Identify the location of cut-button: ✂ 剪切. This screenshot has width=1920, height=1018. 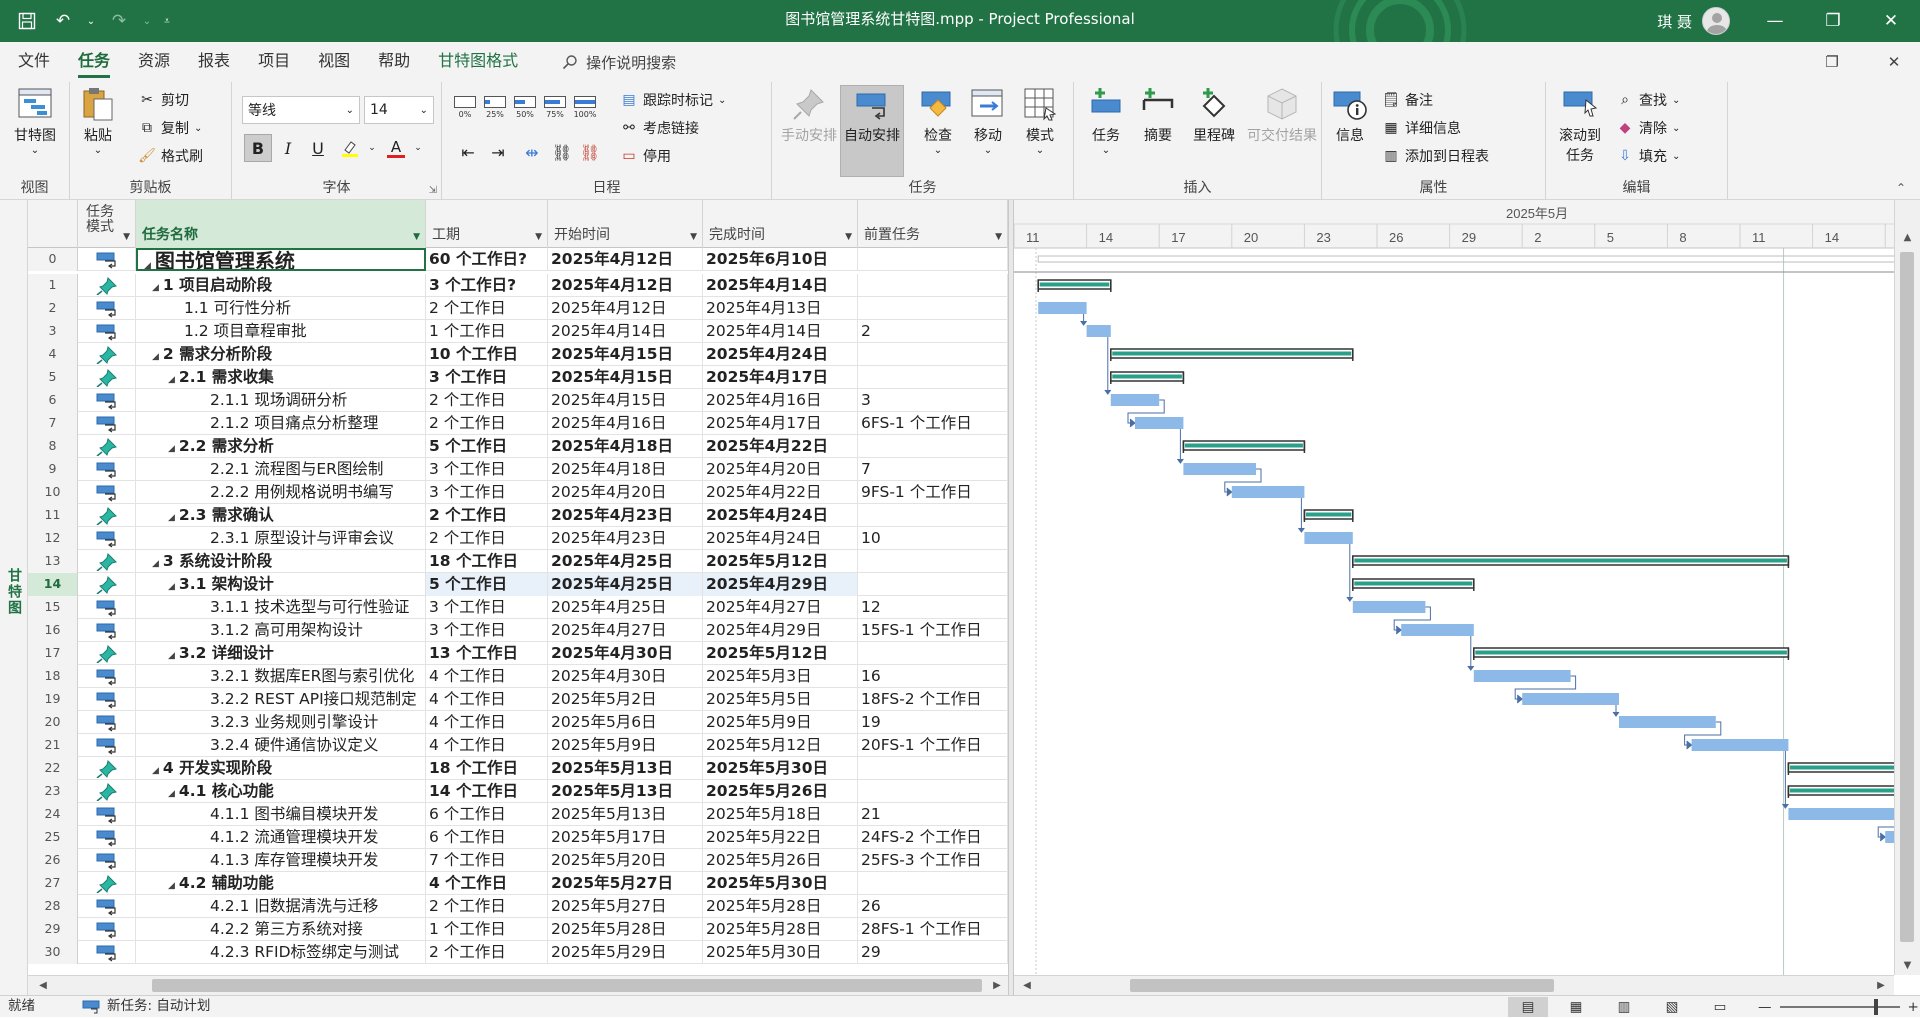
(163, 100).